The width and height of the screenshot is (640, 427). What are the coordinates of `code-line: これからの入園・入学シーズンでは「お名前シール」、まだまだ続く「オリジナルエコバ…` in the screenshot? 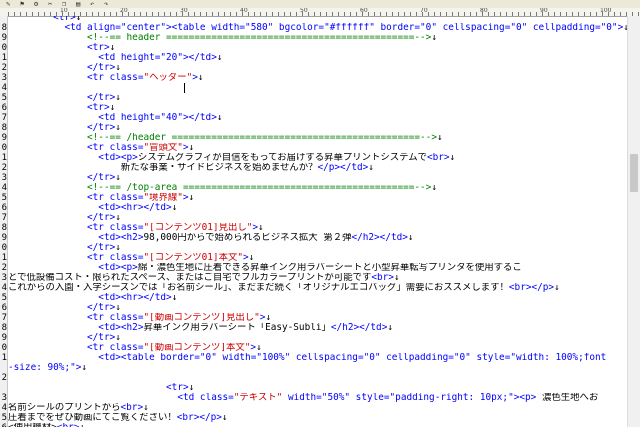 It's located at (318, 288).